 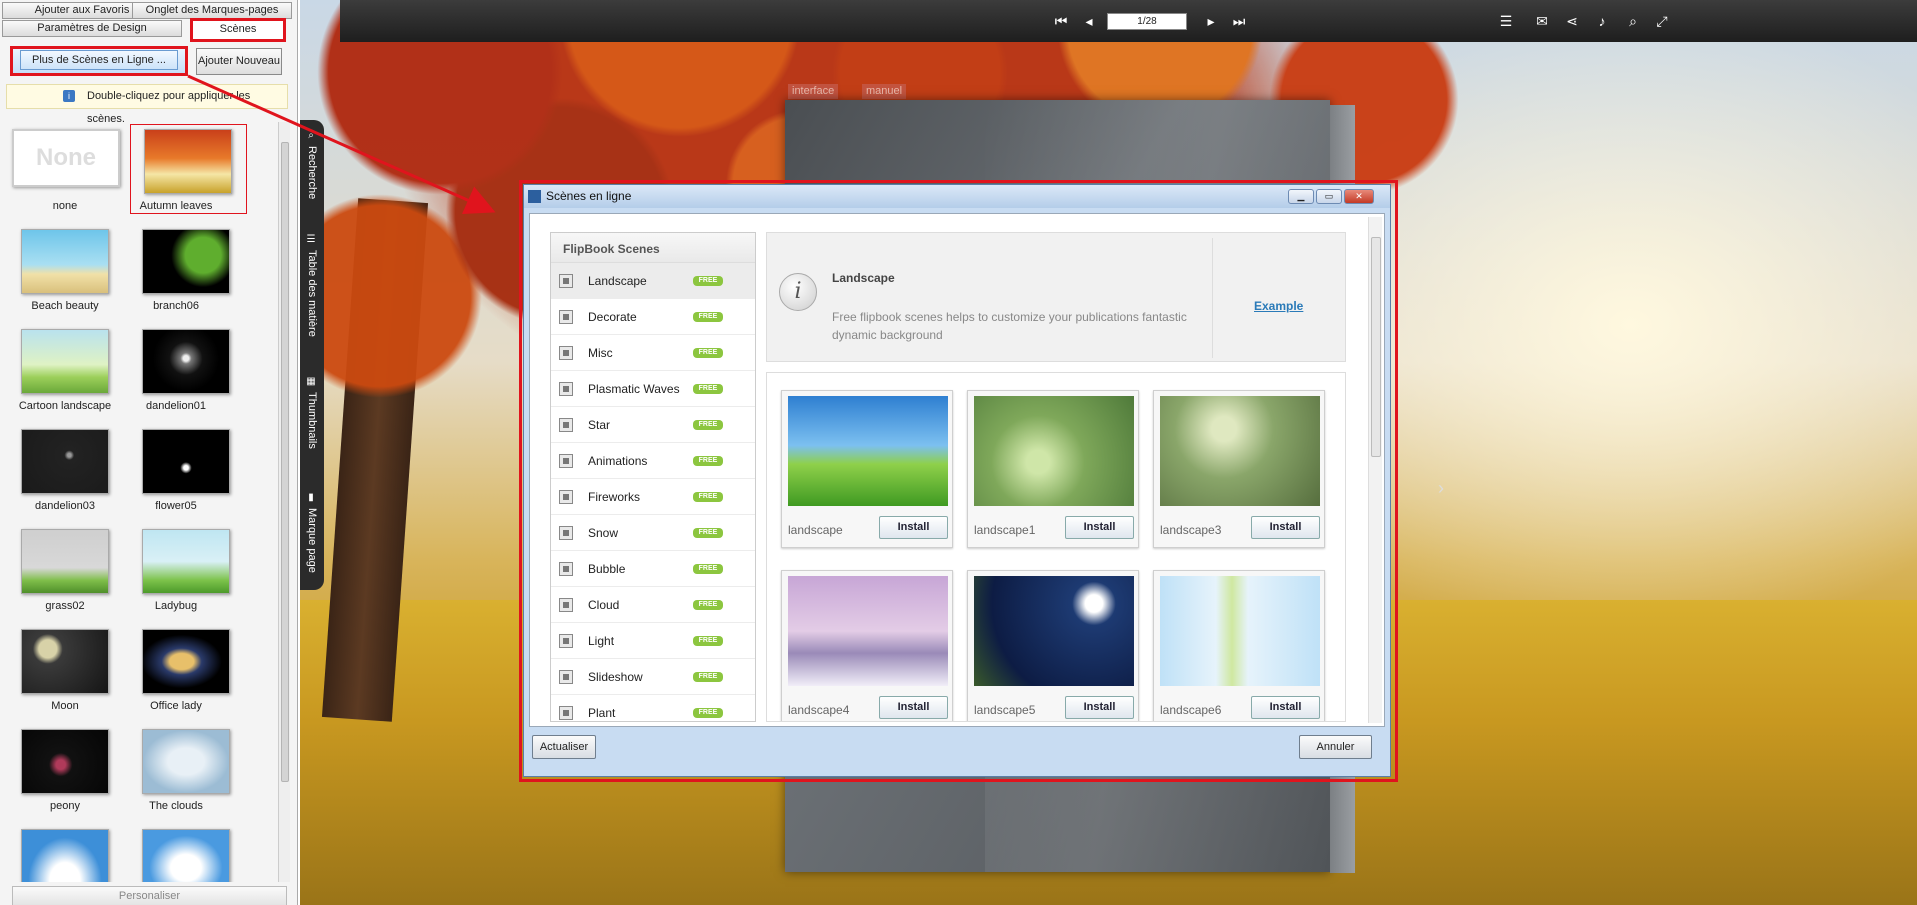 What do you see at coordinates (176, 769) in the screenshot?
I see `scene-item-the-clouds: The clouds` at bounding box center [176, 769].